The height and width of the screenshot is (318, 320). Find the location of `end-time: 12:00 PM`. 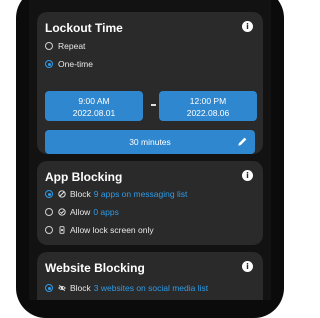

end-time: 12:00 PM is located at coordinates (208, 101).